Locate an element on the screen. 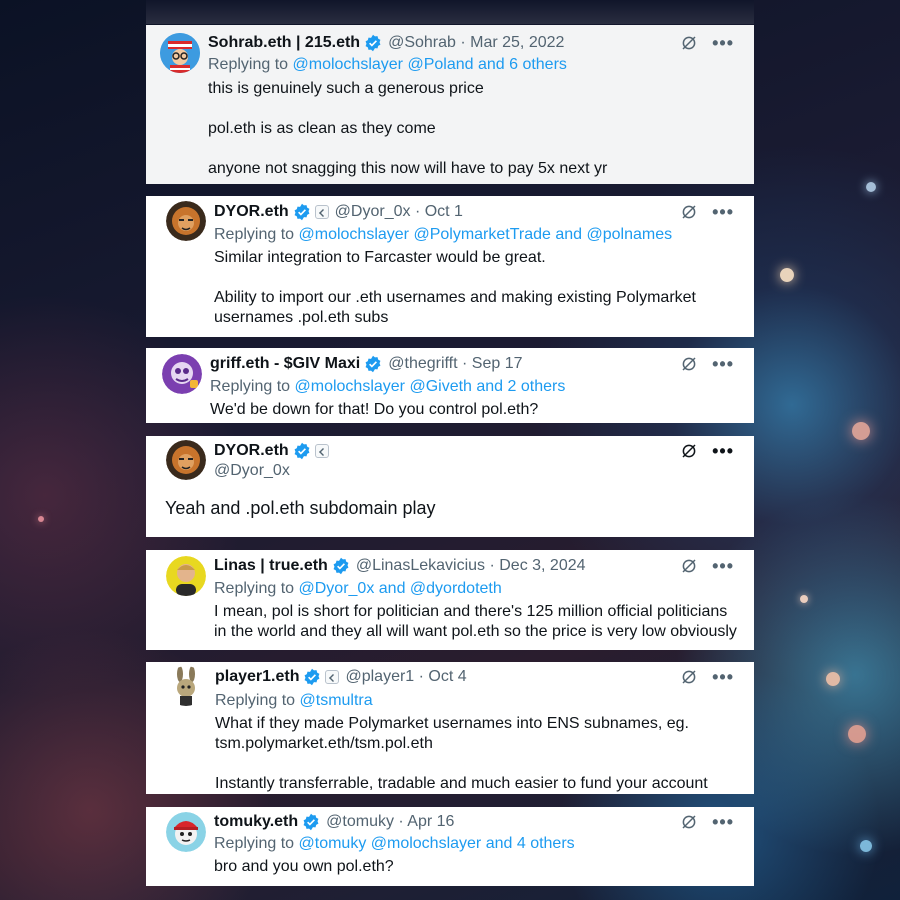 This screenshot has height=900, width=900. bunny-avatar-image is located at coordinates (186, 686).